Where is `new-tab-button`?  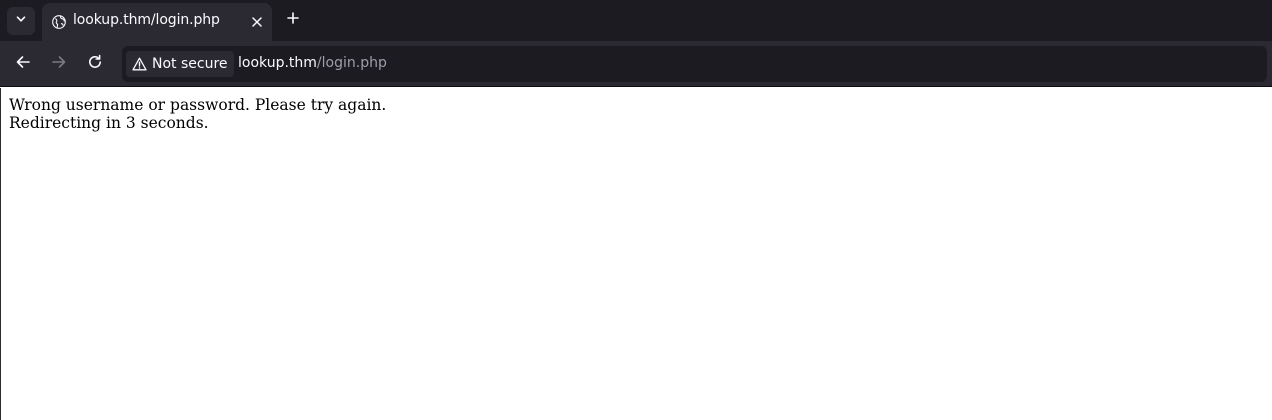 new-tab-button is located at coordinates (293, 20).